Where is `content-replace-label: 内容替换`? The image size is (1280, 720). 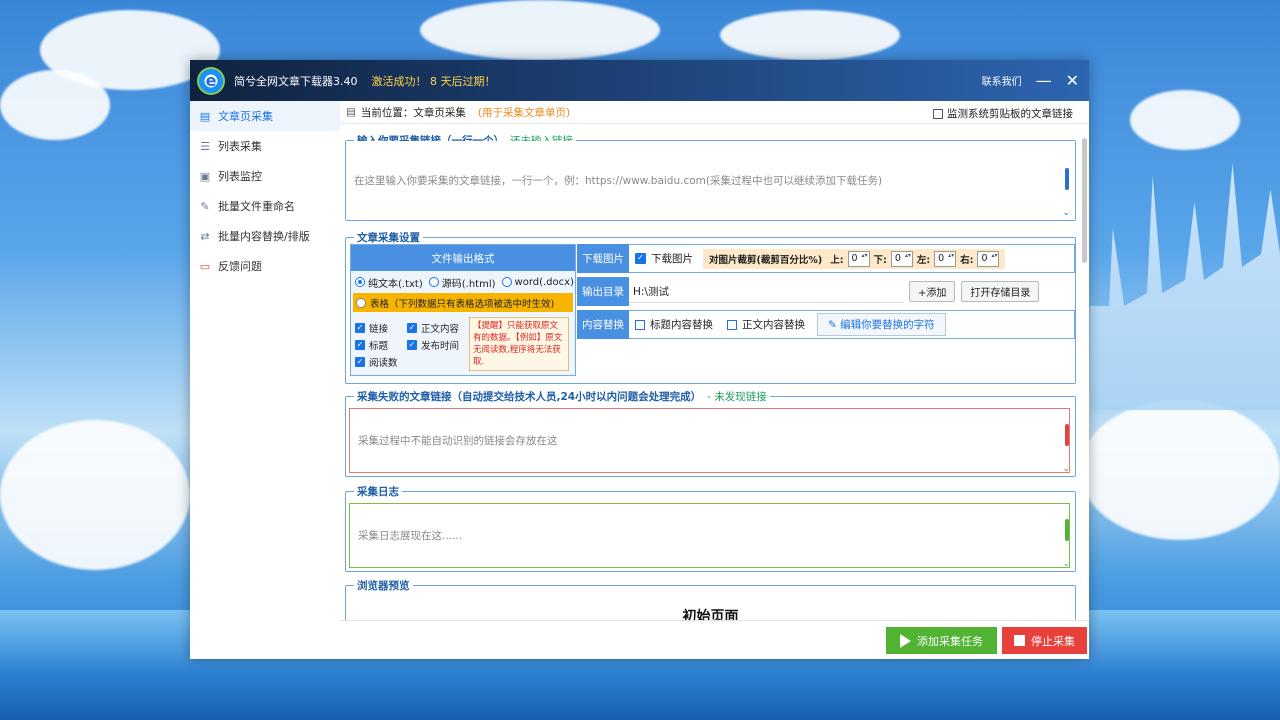 content-replace-label: 内容替换 is located at coordinates (603, 324).